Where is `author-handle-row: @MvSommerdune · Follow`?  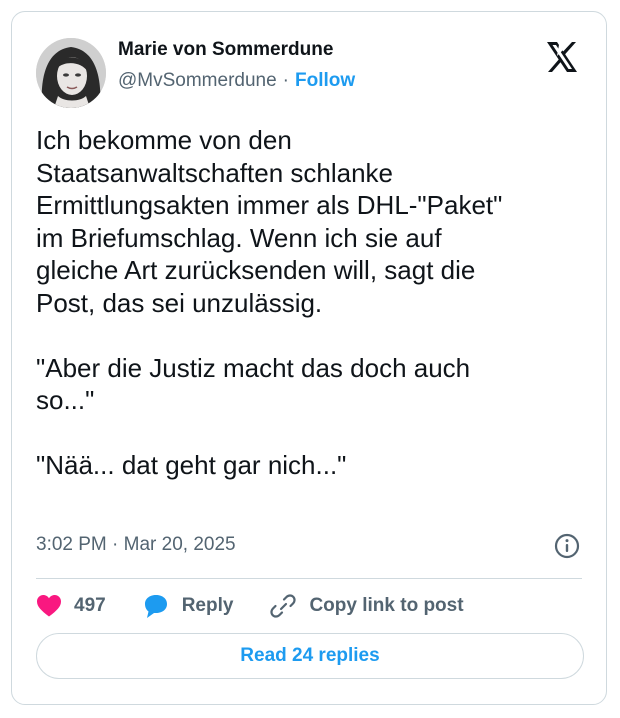
author-handle-row: @MvSommerdune · Follow is located at coordinates (236, 81).